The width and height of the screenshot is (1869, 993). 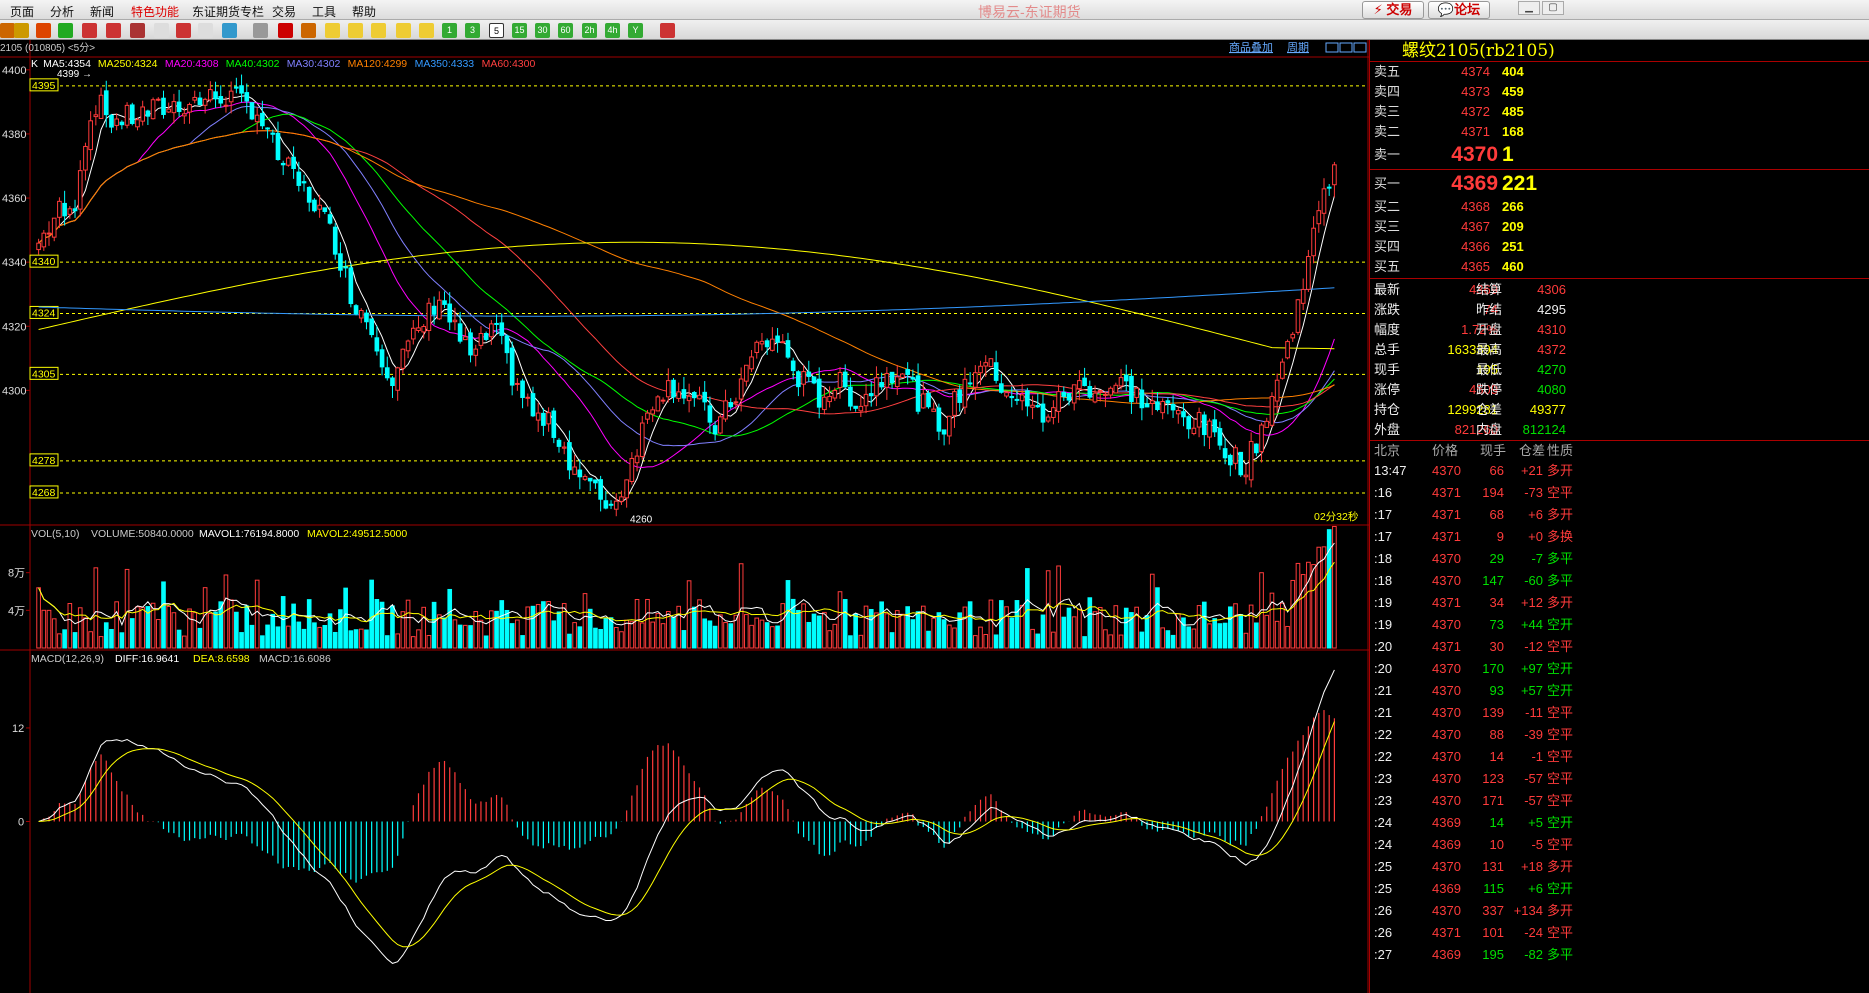 What do you see at coordinates (1619, 227) in the screenshot?
I see `bid-row: 买三 4367 209` at bounding box center [1619, 227].